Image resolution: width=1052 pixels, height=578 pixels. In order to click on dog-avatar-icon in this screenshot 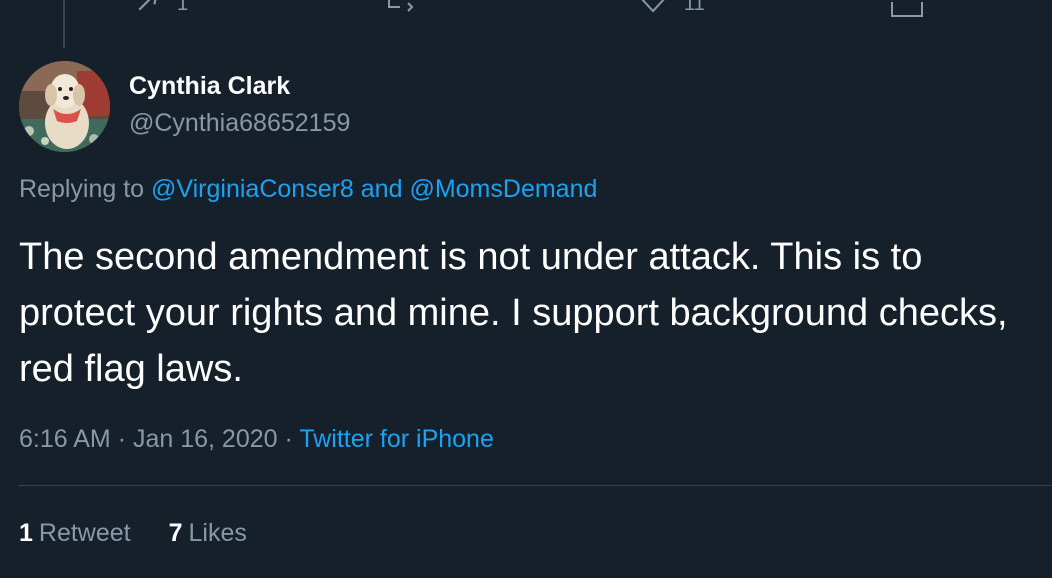, I will do `click(64, 106)`.